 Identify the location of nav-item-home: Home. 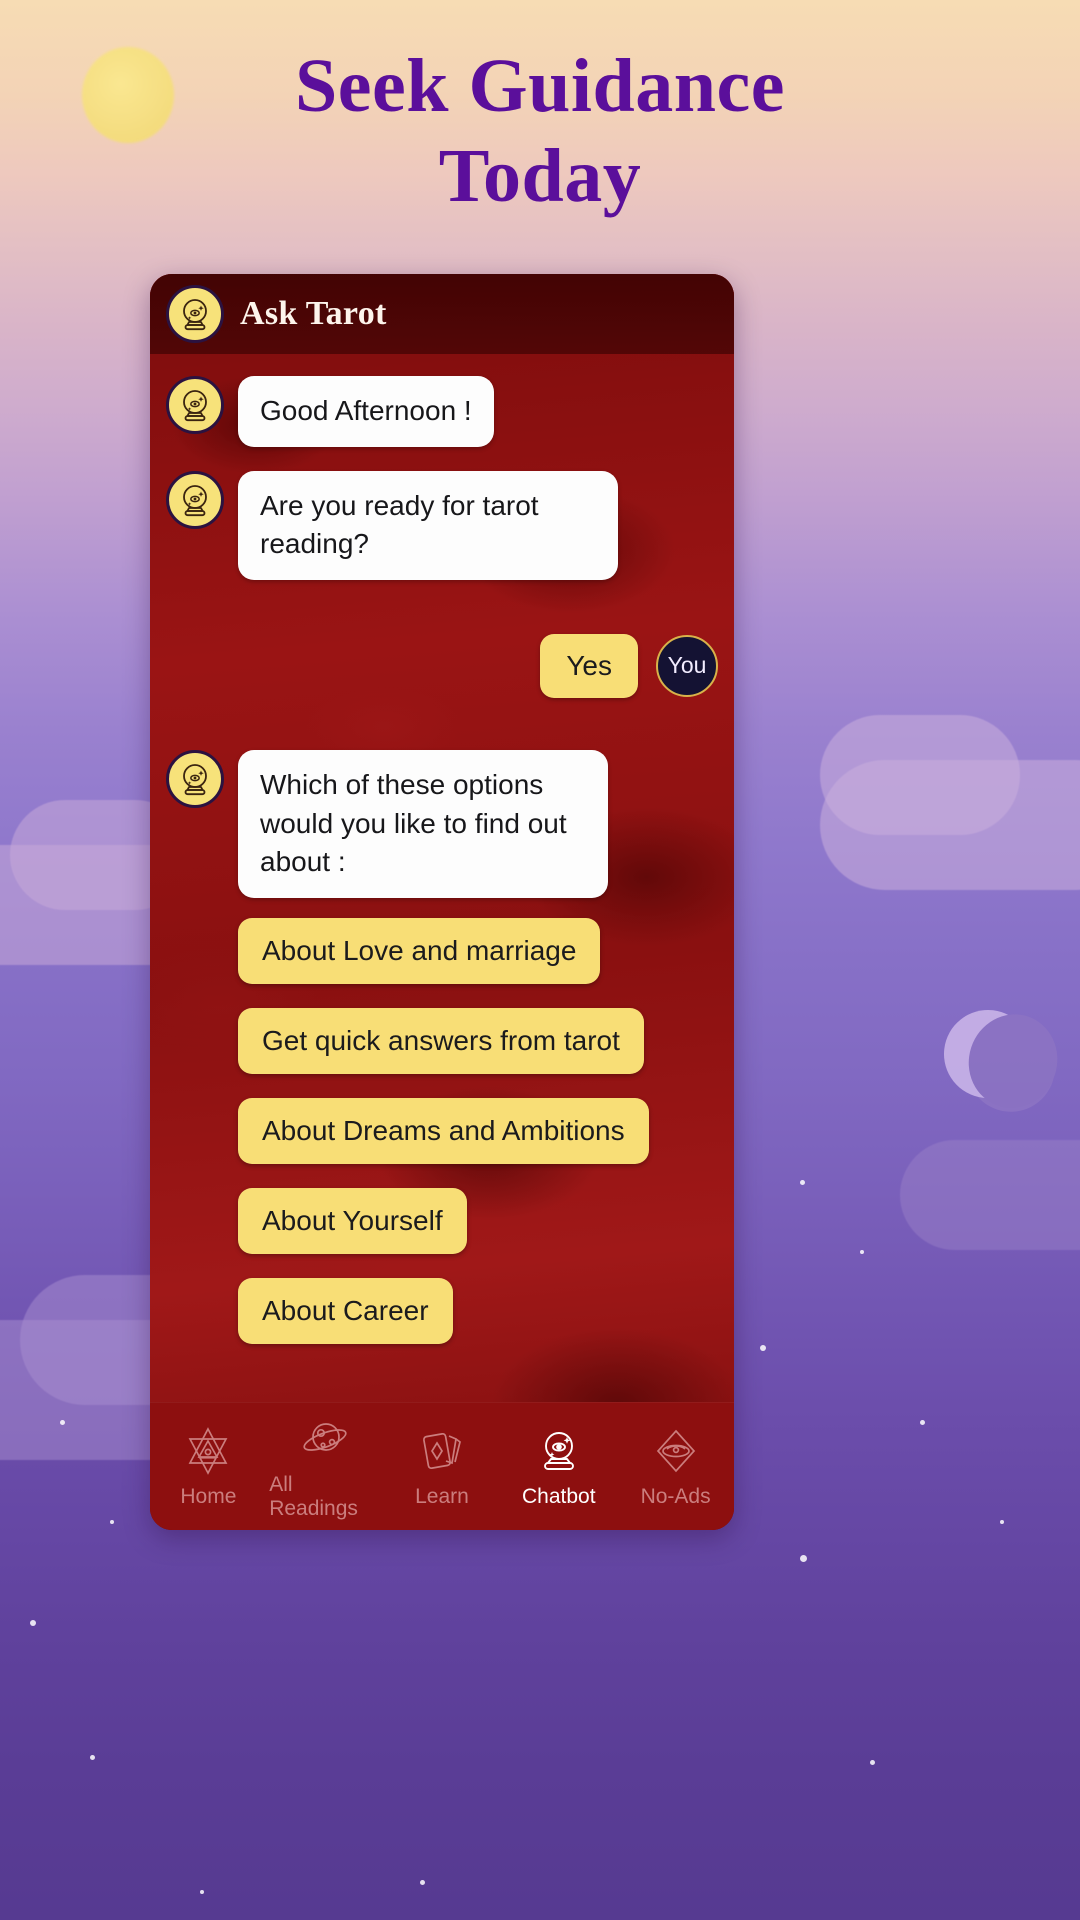
(208, 1467).